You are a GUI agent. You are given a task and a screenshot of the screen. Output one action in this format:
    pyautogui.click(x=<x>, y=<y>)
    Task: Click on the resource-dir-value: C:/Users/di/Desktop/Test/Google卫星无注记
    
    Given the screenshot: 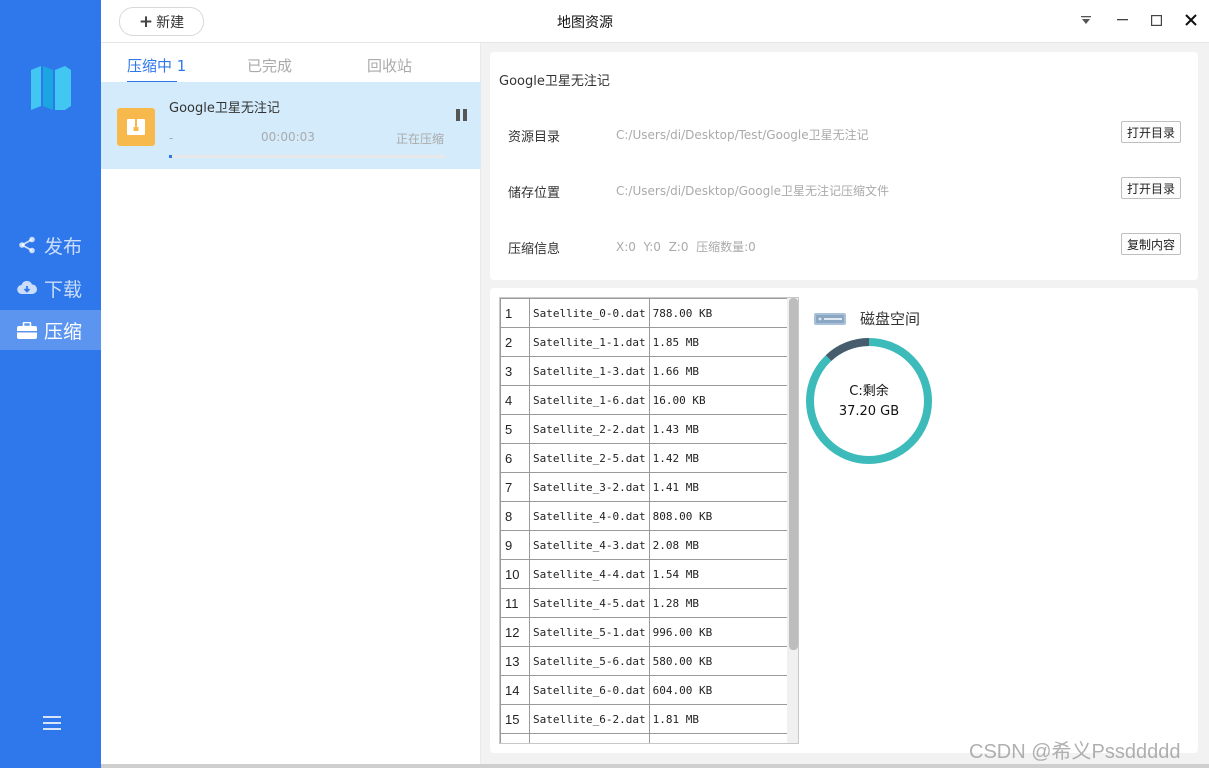 What is the action you would take?
    pyautogui.click(x=742, y=135)
    